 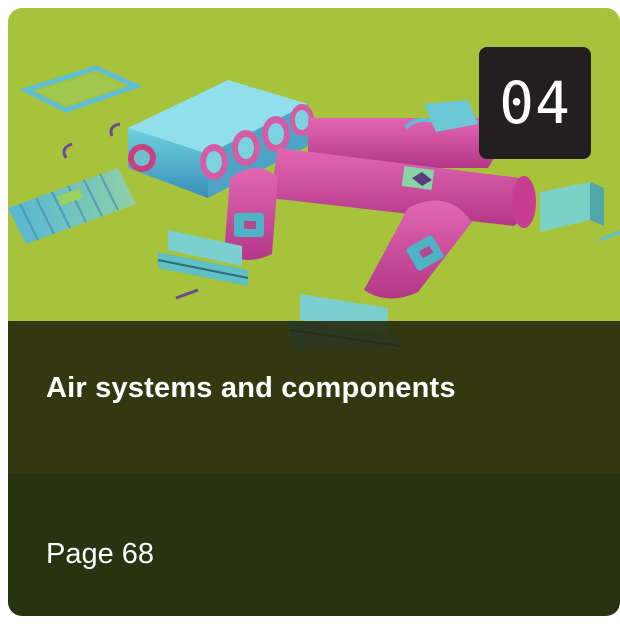 What do you see at coordinates (418, 249) in the screenshot?
I see `drop-duct-right` at bounding box center [418, 249].